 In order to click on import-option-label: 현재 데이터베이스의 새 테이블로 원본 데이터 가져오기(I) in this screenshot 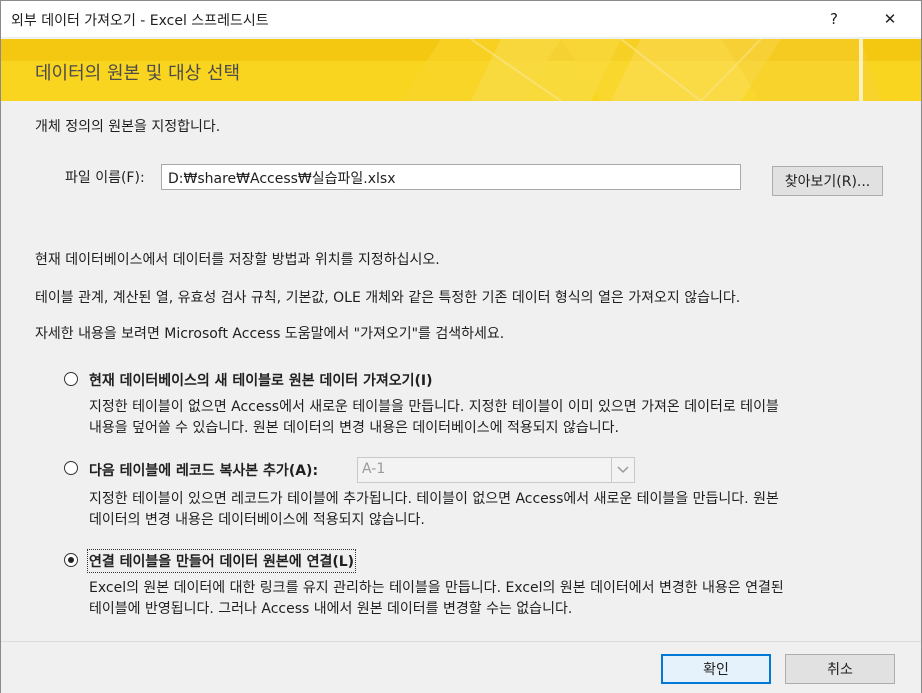, I will do `click(261, 380)`.